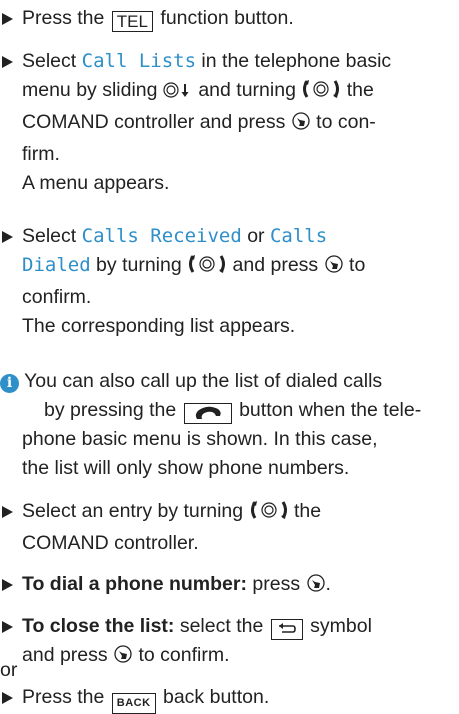 The height and width of the screenshot is (714, 459). What do you see at coordinates (298, 236) in the screenshot?
I see `menu-calls-dialed: Calls` at bounding box center [298, 236].